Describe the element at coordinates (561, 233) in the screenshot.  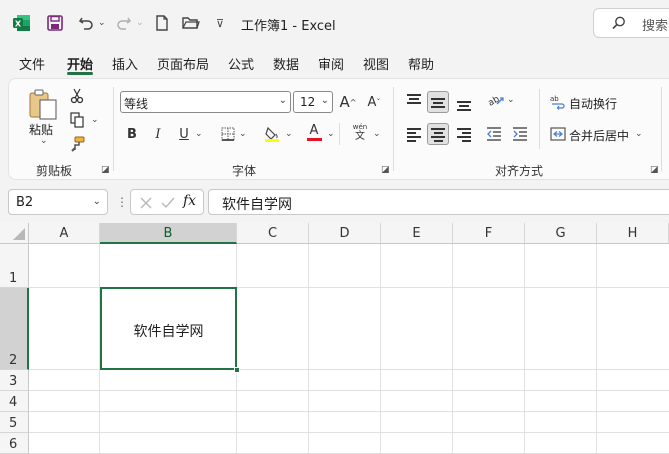
I see `column-header-g: G` at that location.